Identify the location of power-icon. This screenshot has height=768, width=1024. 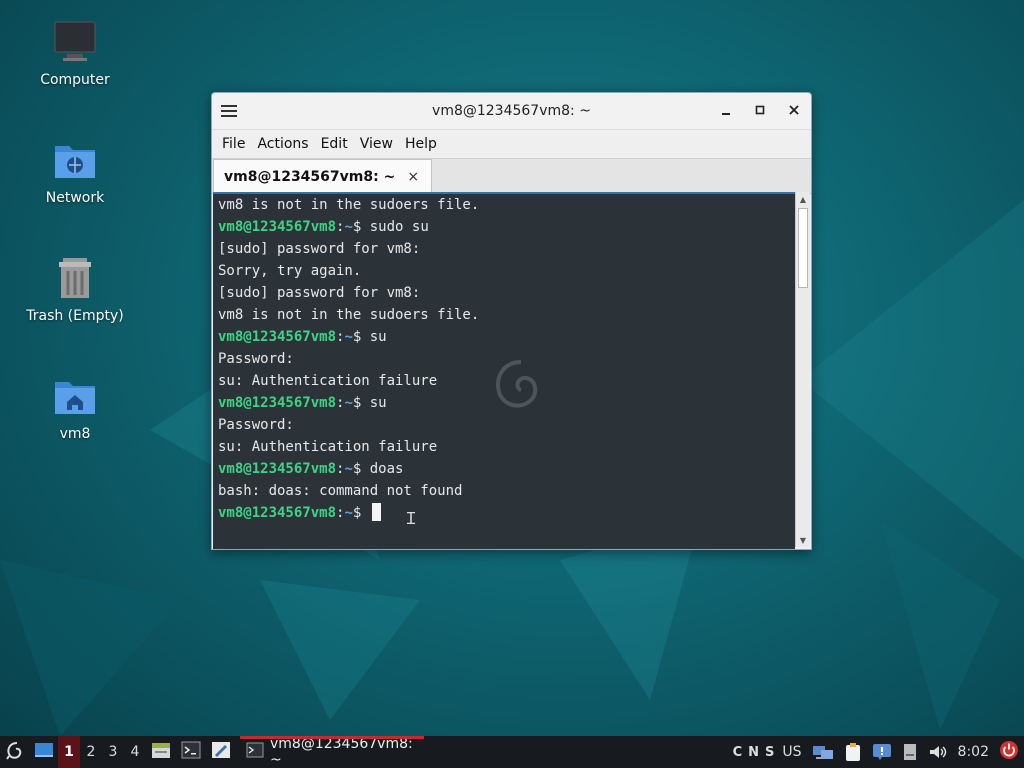
(1009, 752).